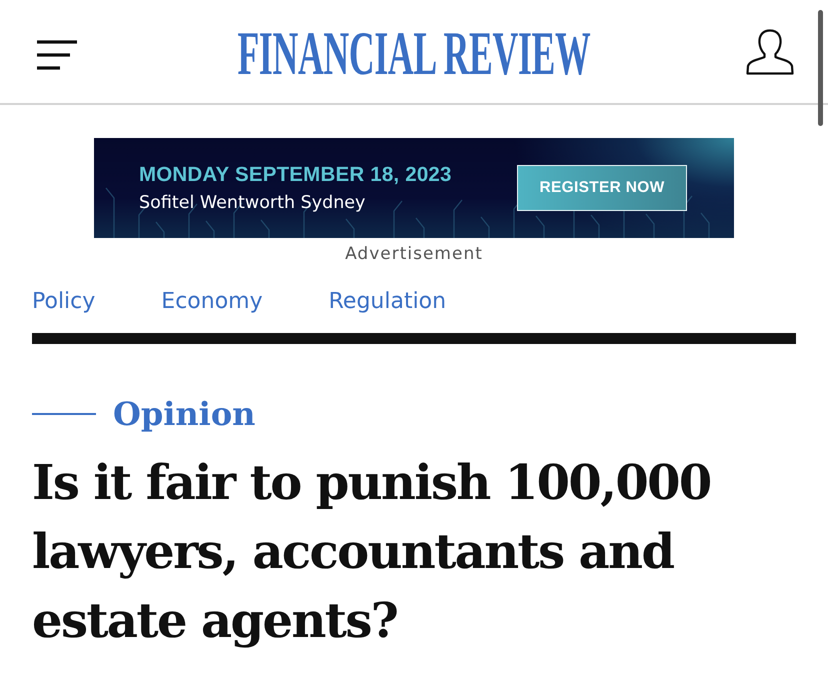  Describe the element at coordinates (414, 254) in the screenshot. I see `advertisement-label: Advertisement` at that location.